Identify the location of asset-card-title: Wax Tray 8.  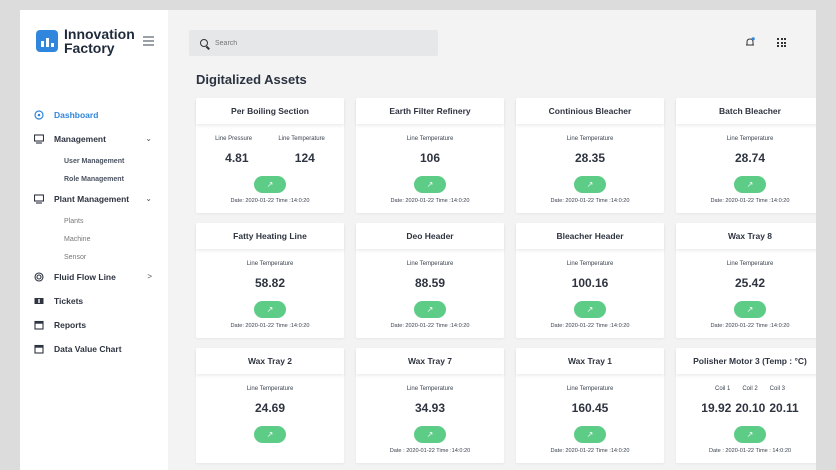
(746, 236).